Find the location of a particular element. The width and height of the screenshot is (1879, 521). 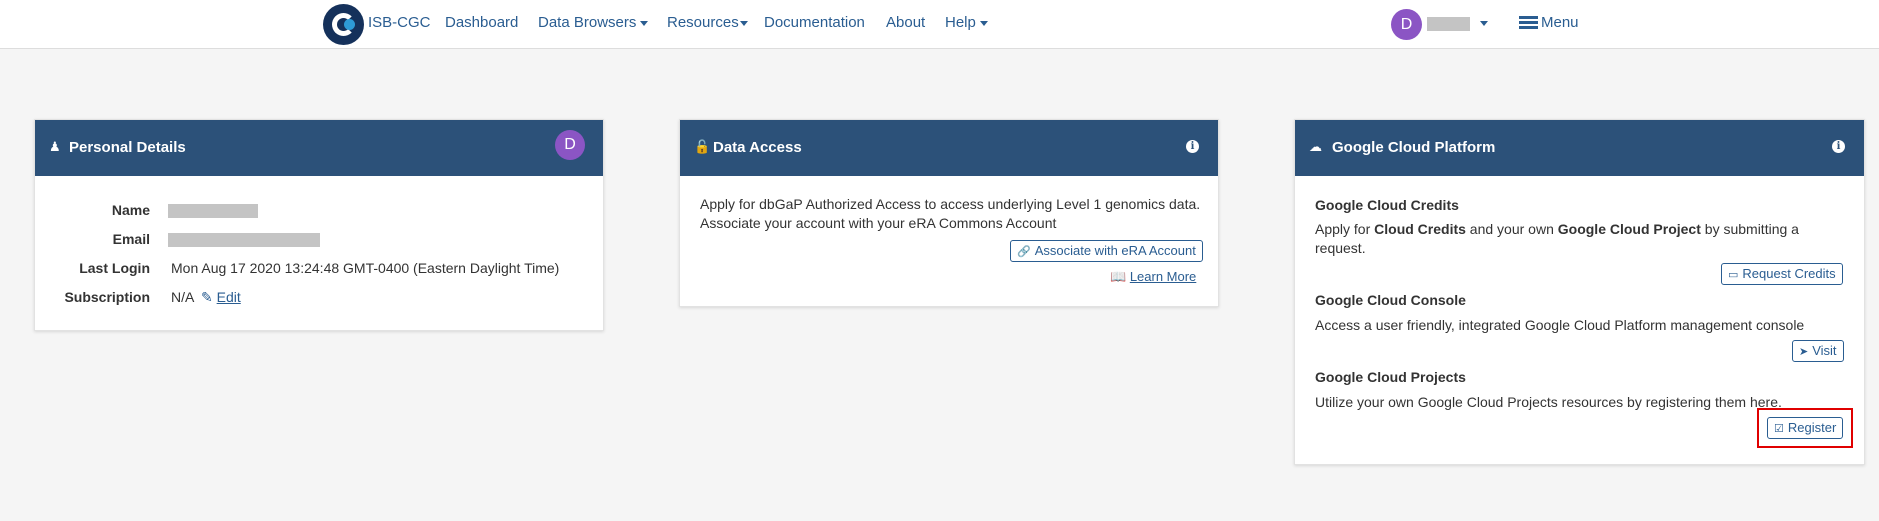

hamburger-icon is located at coordinates (1528, 22).